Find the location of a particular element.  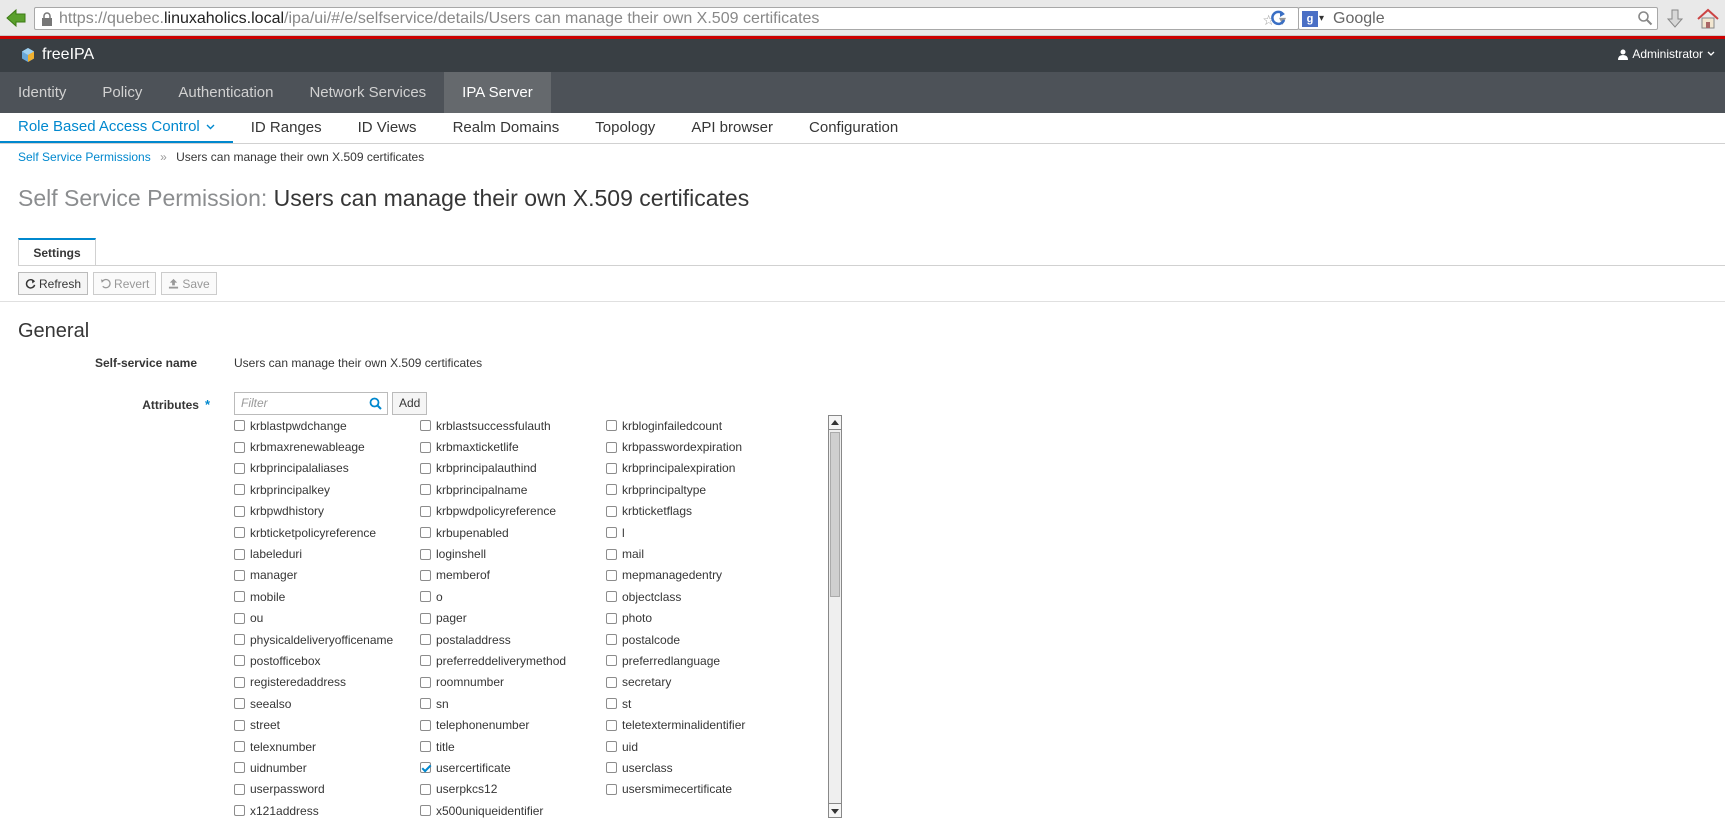

attribute-option: street is located at coordinates (327, 724).